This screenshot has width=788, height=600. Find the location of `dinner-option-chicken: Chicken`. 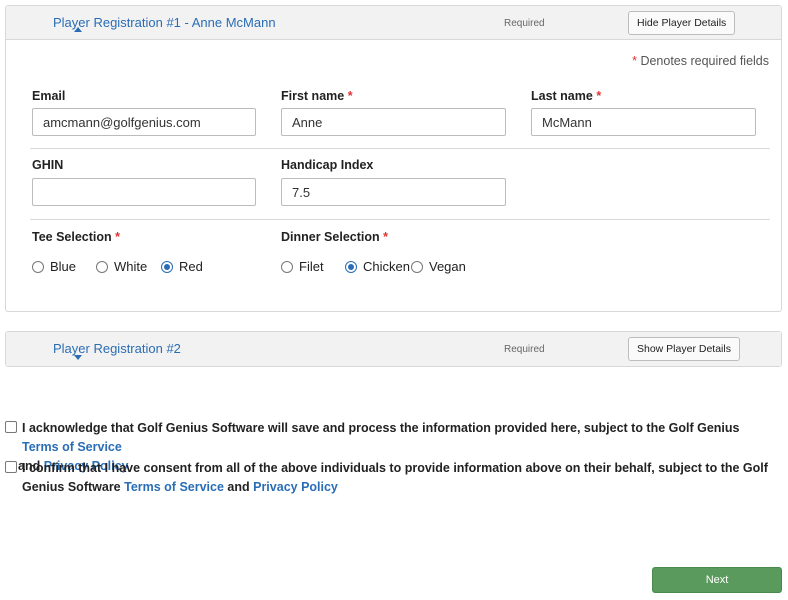

dinner-option-chicken: Chicken is located at coordinates (377, 266).